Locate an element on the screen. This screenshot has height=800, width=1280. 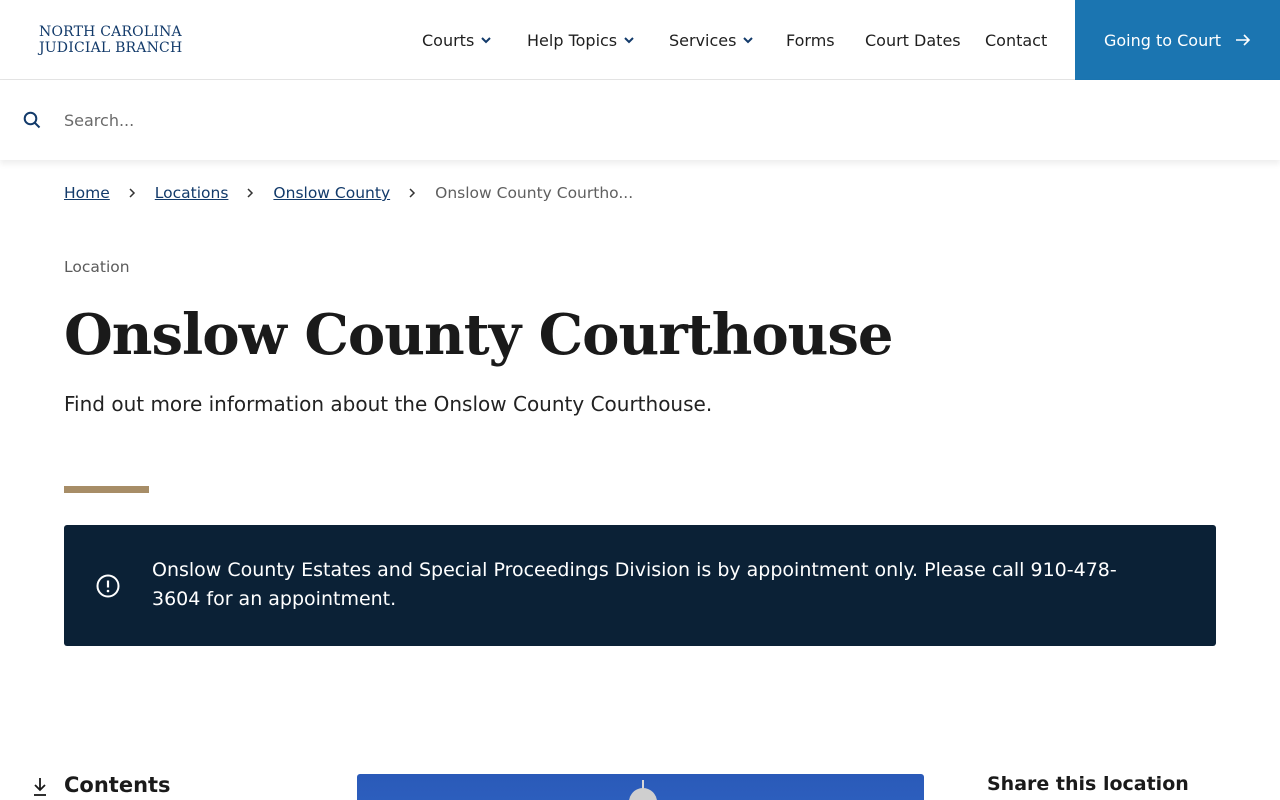
accent-divider is located at coordinates (106, 489).